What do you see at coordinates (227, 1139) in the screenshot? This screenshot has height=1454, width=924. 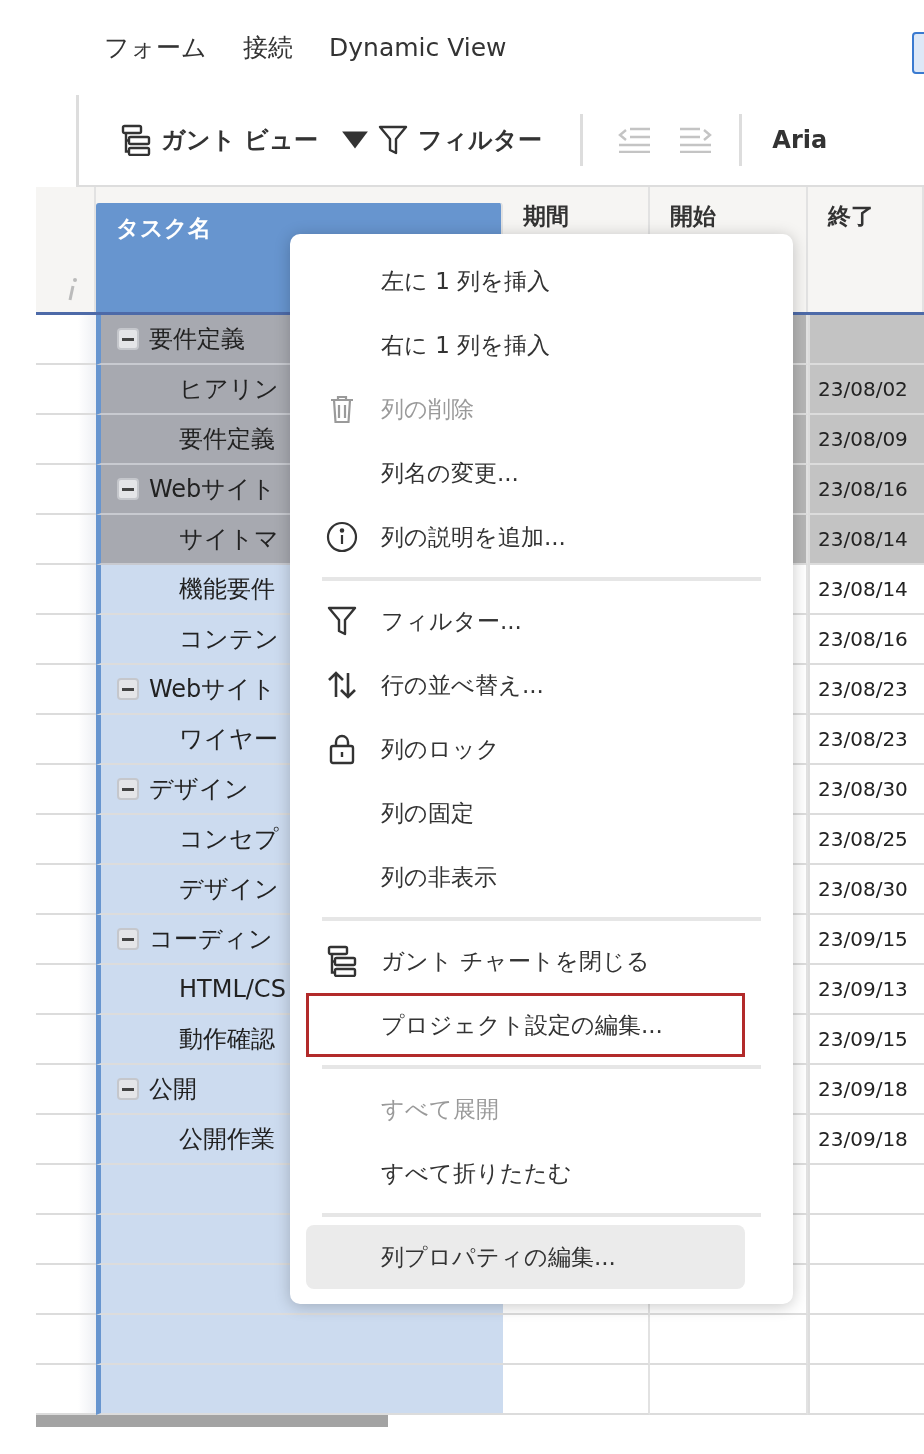 I see `task-name: 公開作業` at bounding box center [227, 1139].